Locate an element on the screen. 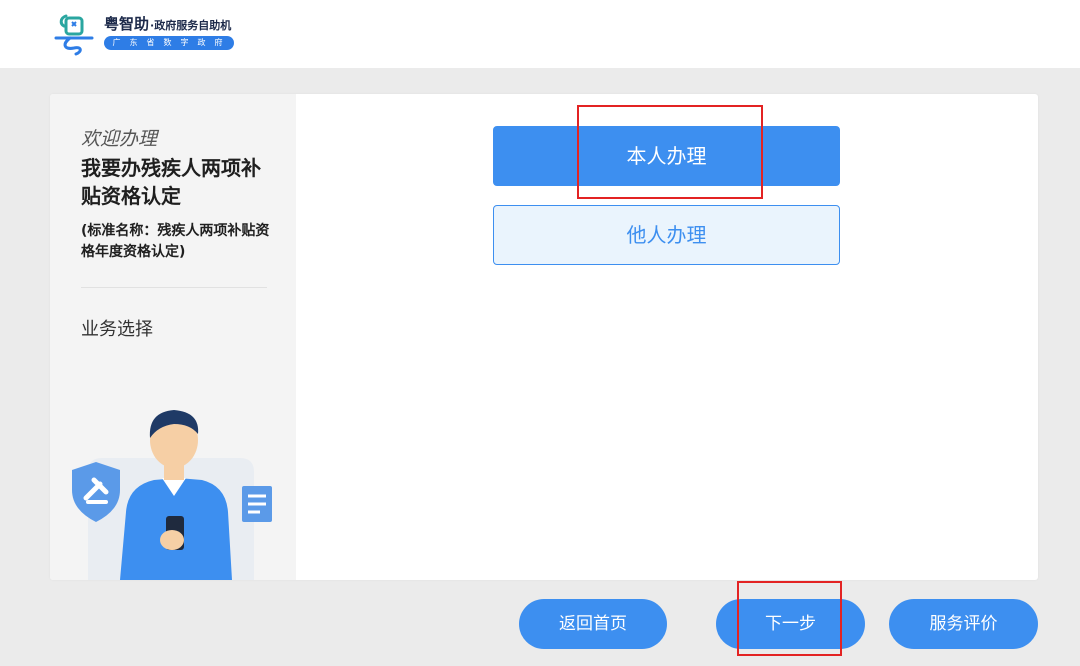 The image size is (1080, 666). top-header: 粤智助·政府服务自助机 广东省数字政府 is located at coordinates (540, 34).